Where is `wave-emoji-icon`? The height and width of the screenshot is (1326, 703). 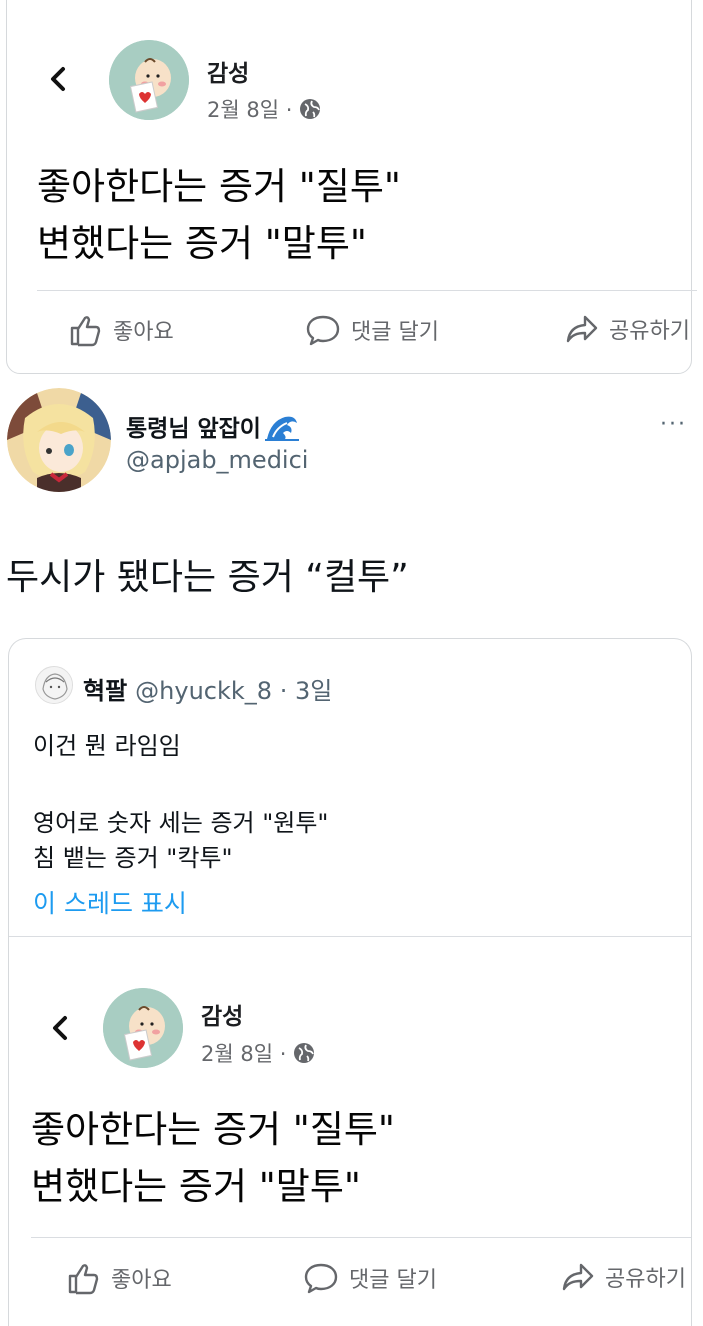 wave-emoji-icon is located at coordinates (281, 428).